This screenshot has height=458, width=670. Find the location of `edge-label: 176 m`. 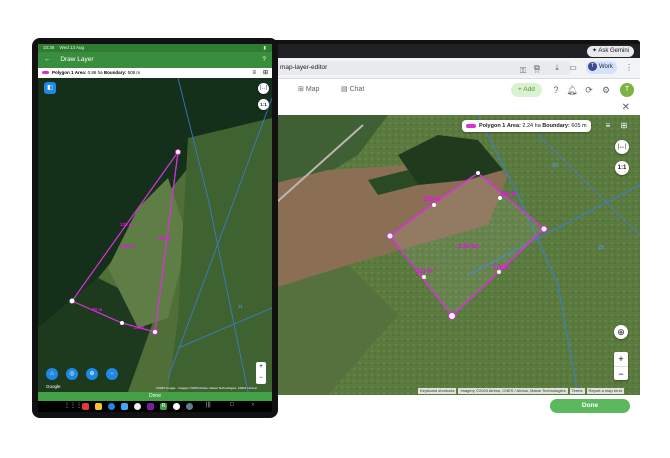

edge-label: 176 m is located at coordinates (501, 268).